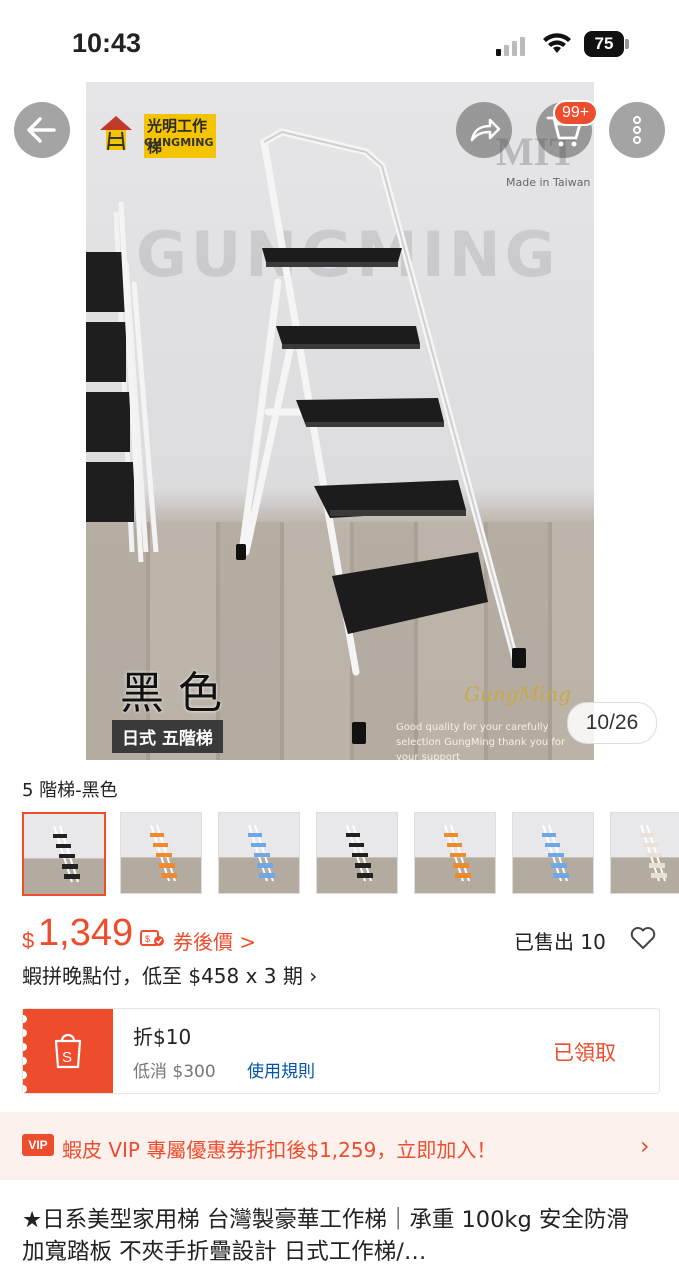  I want to click on vip-banner: VIP 蝦皮 VIP 專屬優惠券折扣後$1,259，立即加入！ ›, so click(339, 1146).